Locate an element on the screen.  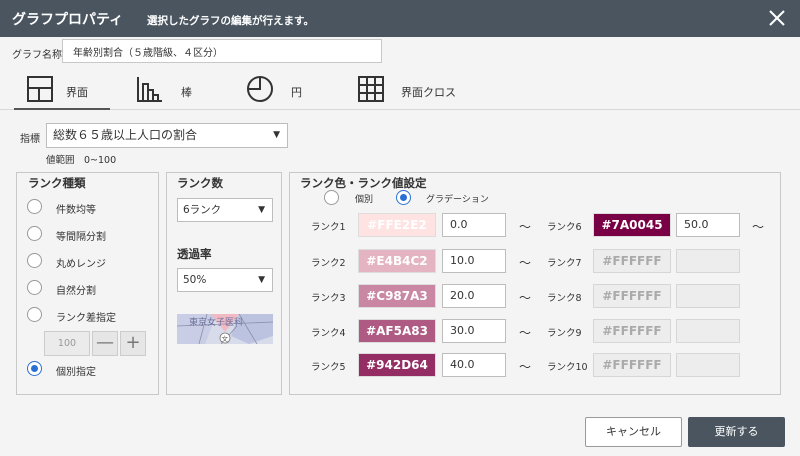
dialog-subtitle: 選択したグラフの編集が行えます。 is located at coordinates (230, 21).